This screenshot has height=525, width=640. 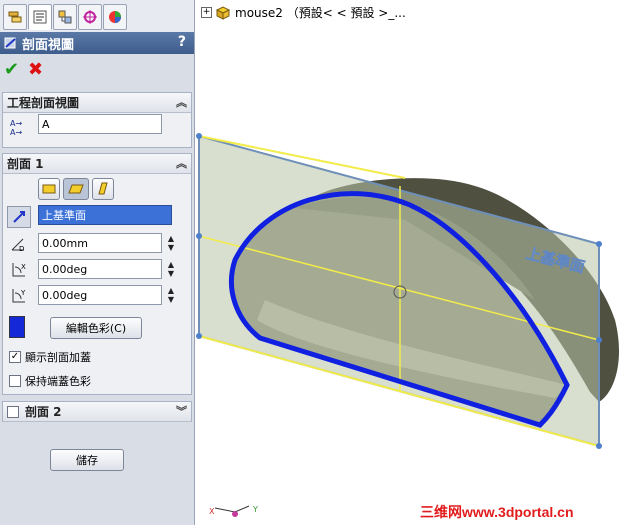 I want to click on configuration-icon, so click(x=65, y=17).